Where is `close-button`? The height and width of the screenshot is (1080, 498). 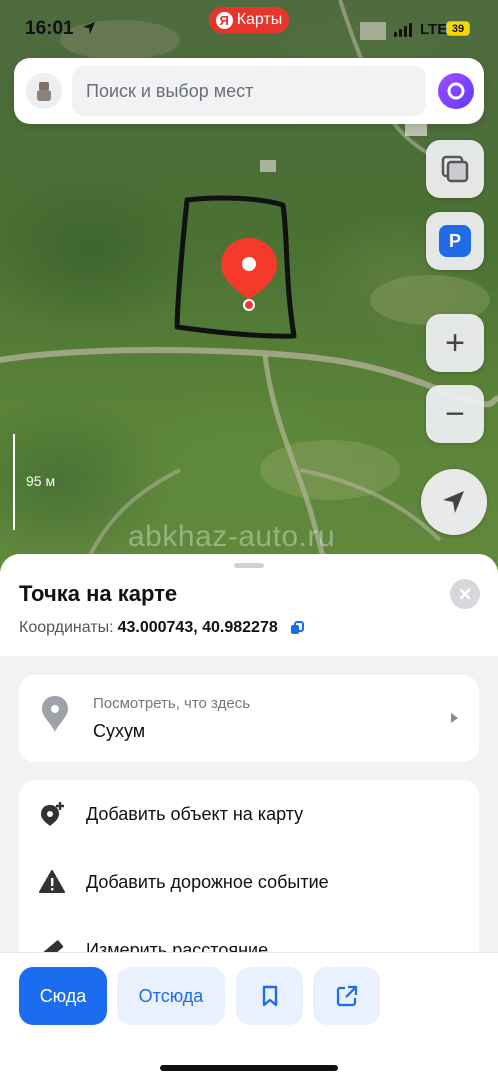 close-button is located at coordinates (465, 594).